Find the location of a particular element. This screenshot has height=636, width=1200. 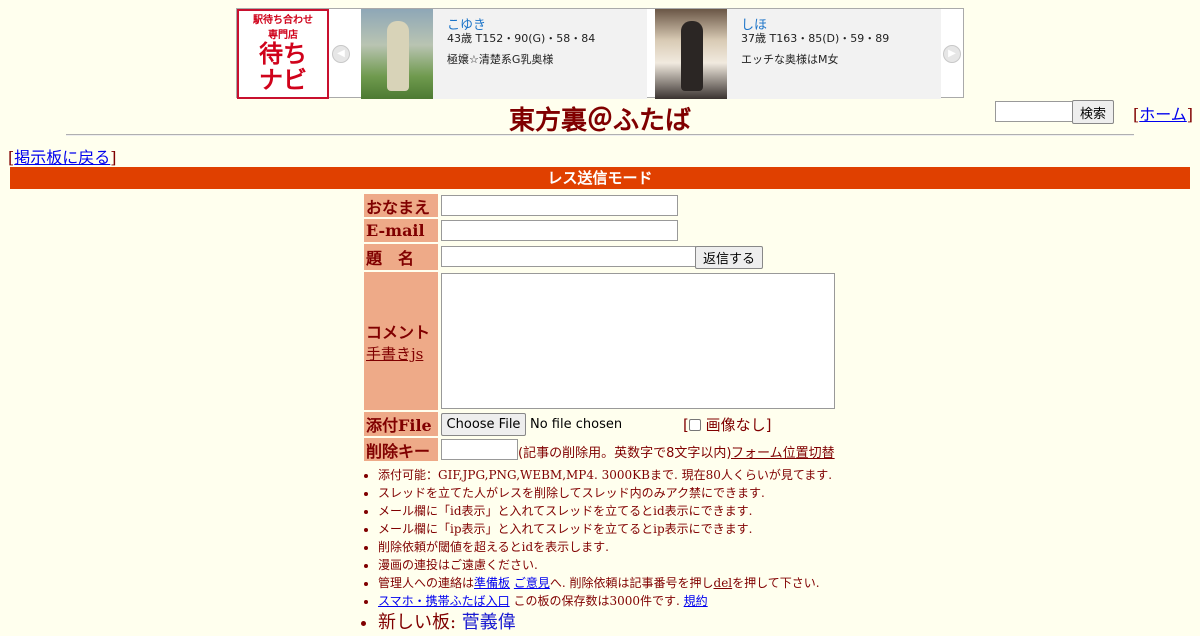

no-image-checkbox is located at coordinates (694, 425).